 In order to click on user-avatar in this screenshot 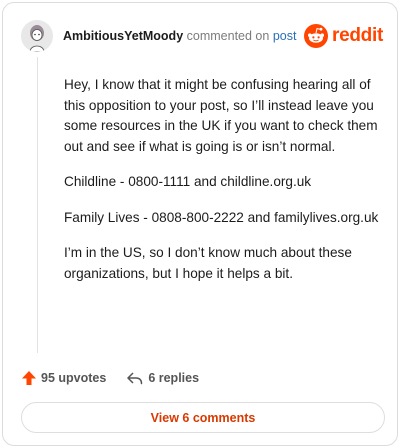, I will do `click(37, 36)`.